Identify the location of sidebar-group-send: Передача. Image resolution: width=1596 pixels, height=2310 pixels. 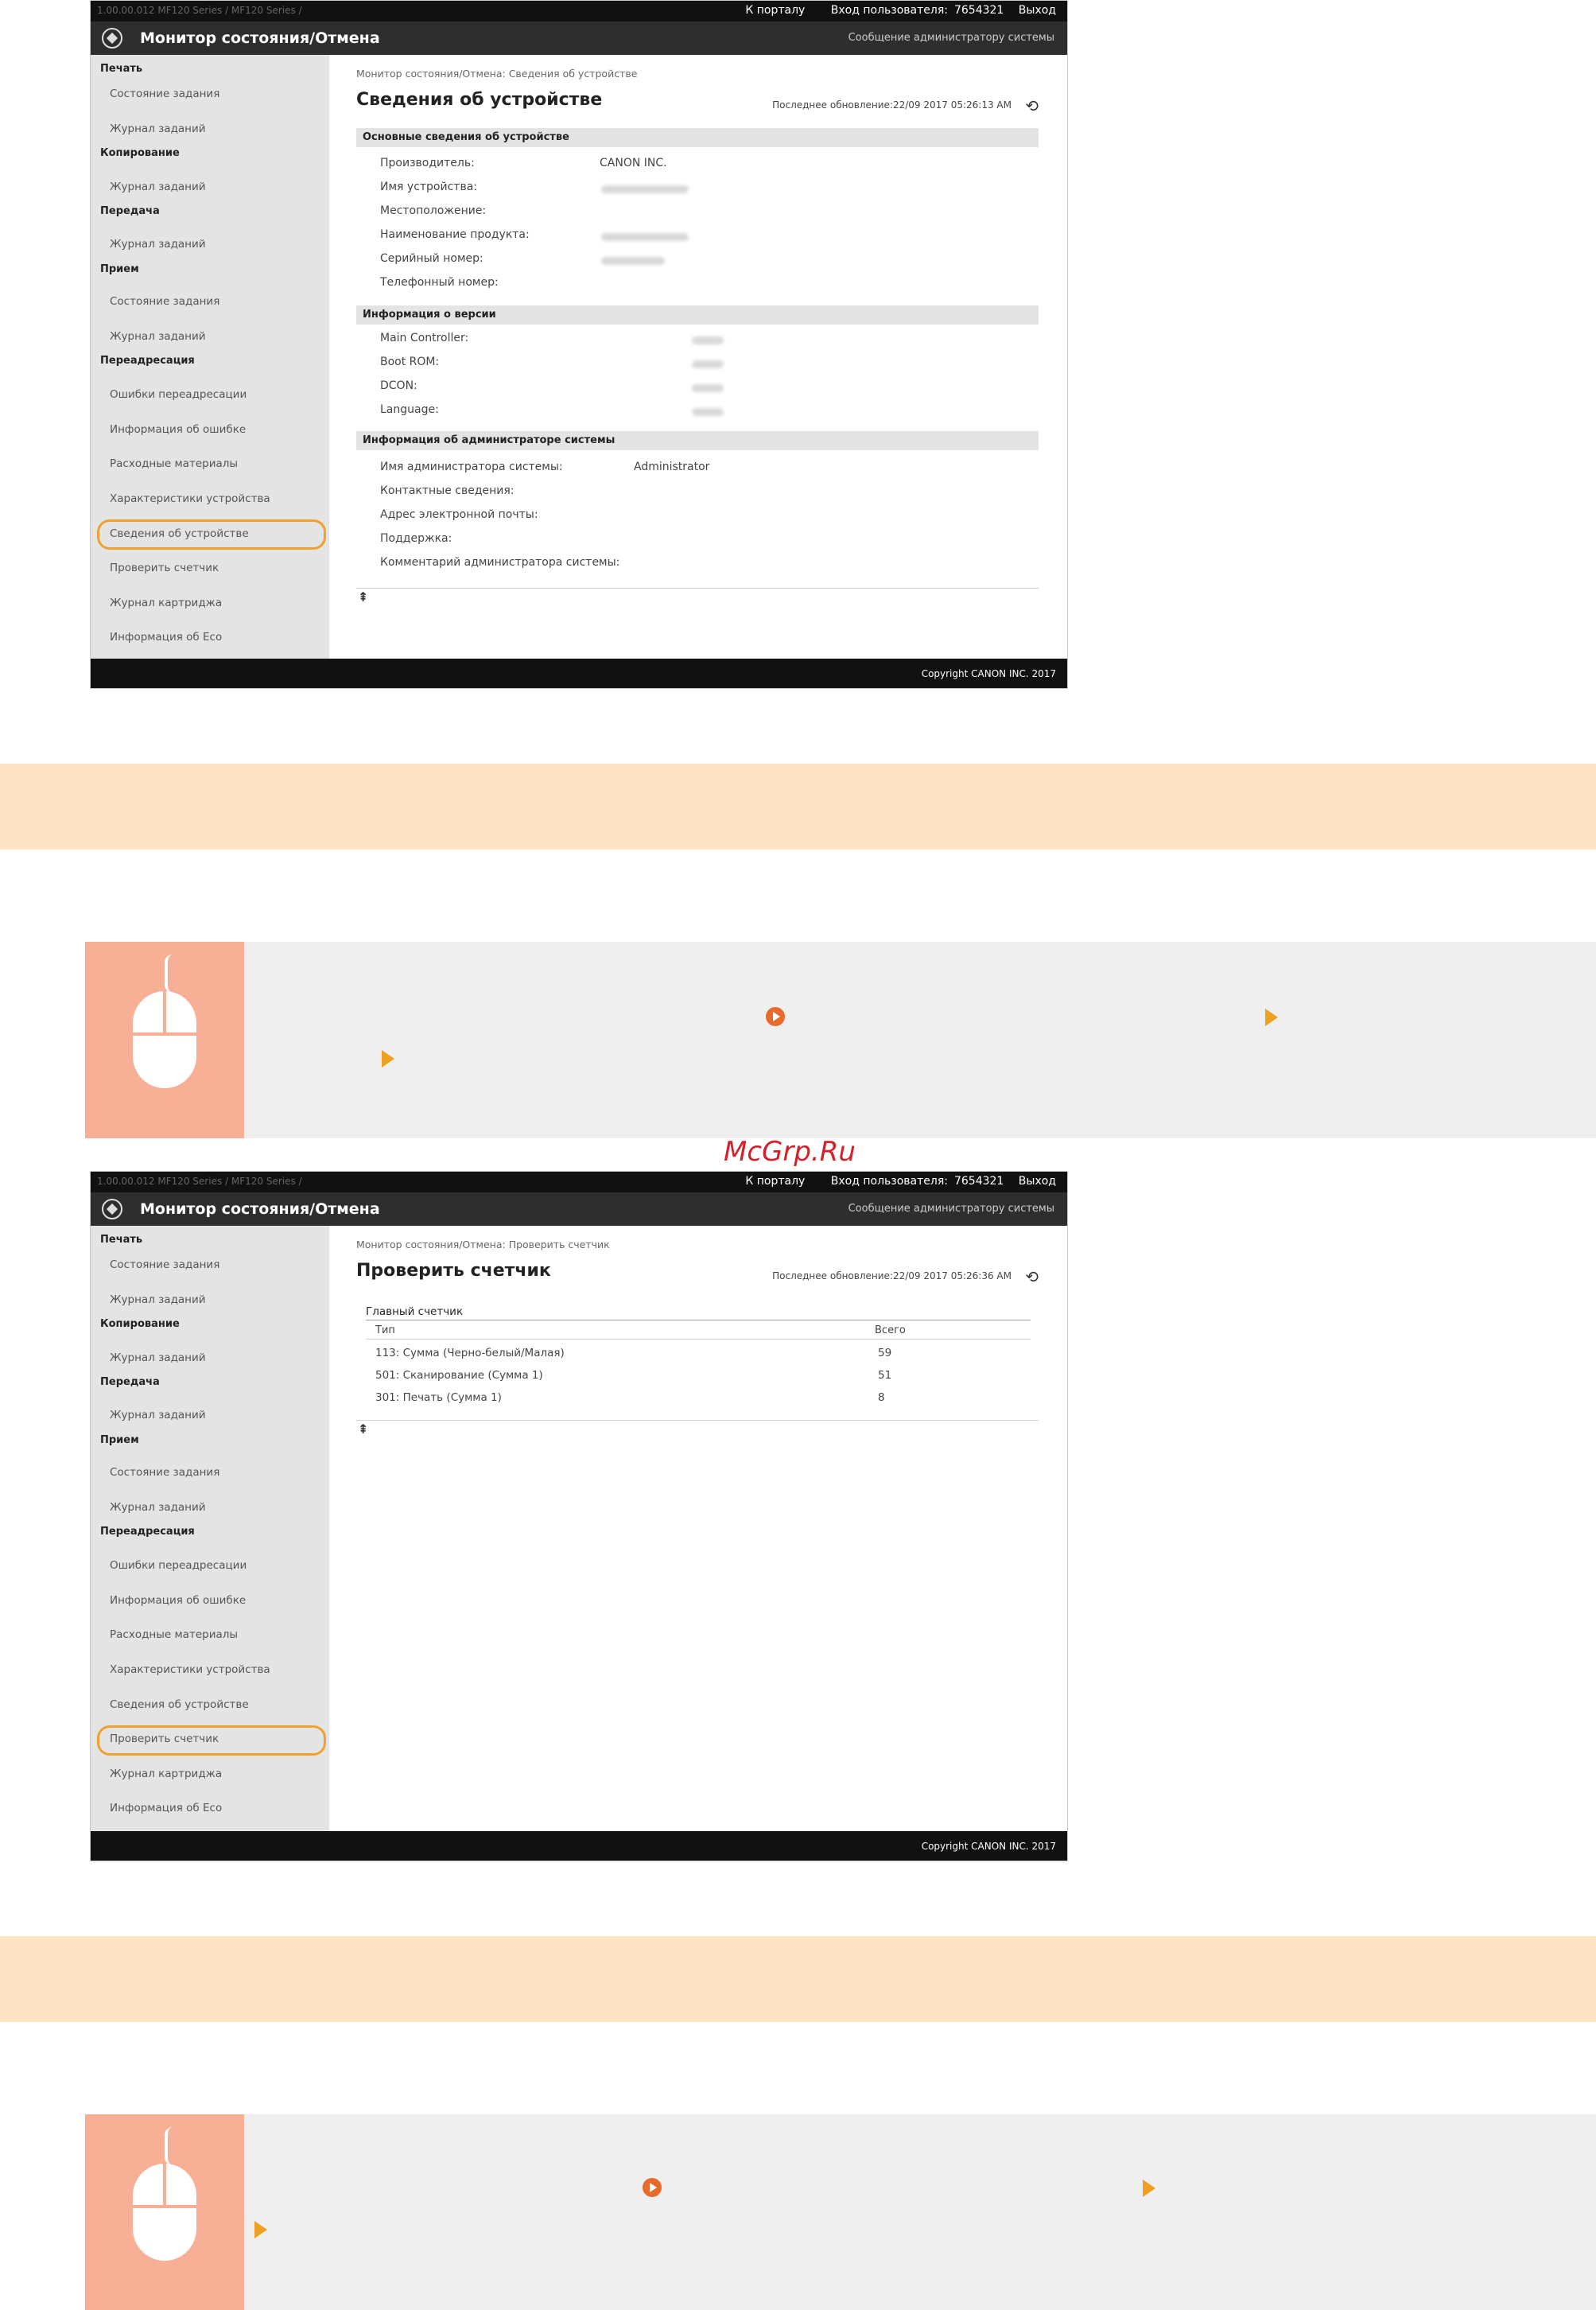
(130, 1382).